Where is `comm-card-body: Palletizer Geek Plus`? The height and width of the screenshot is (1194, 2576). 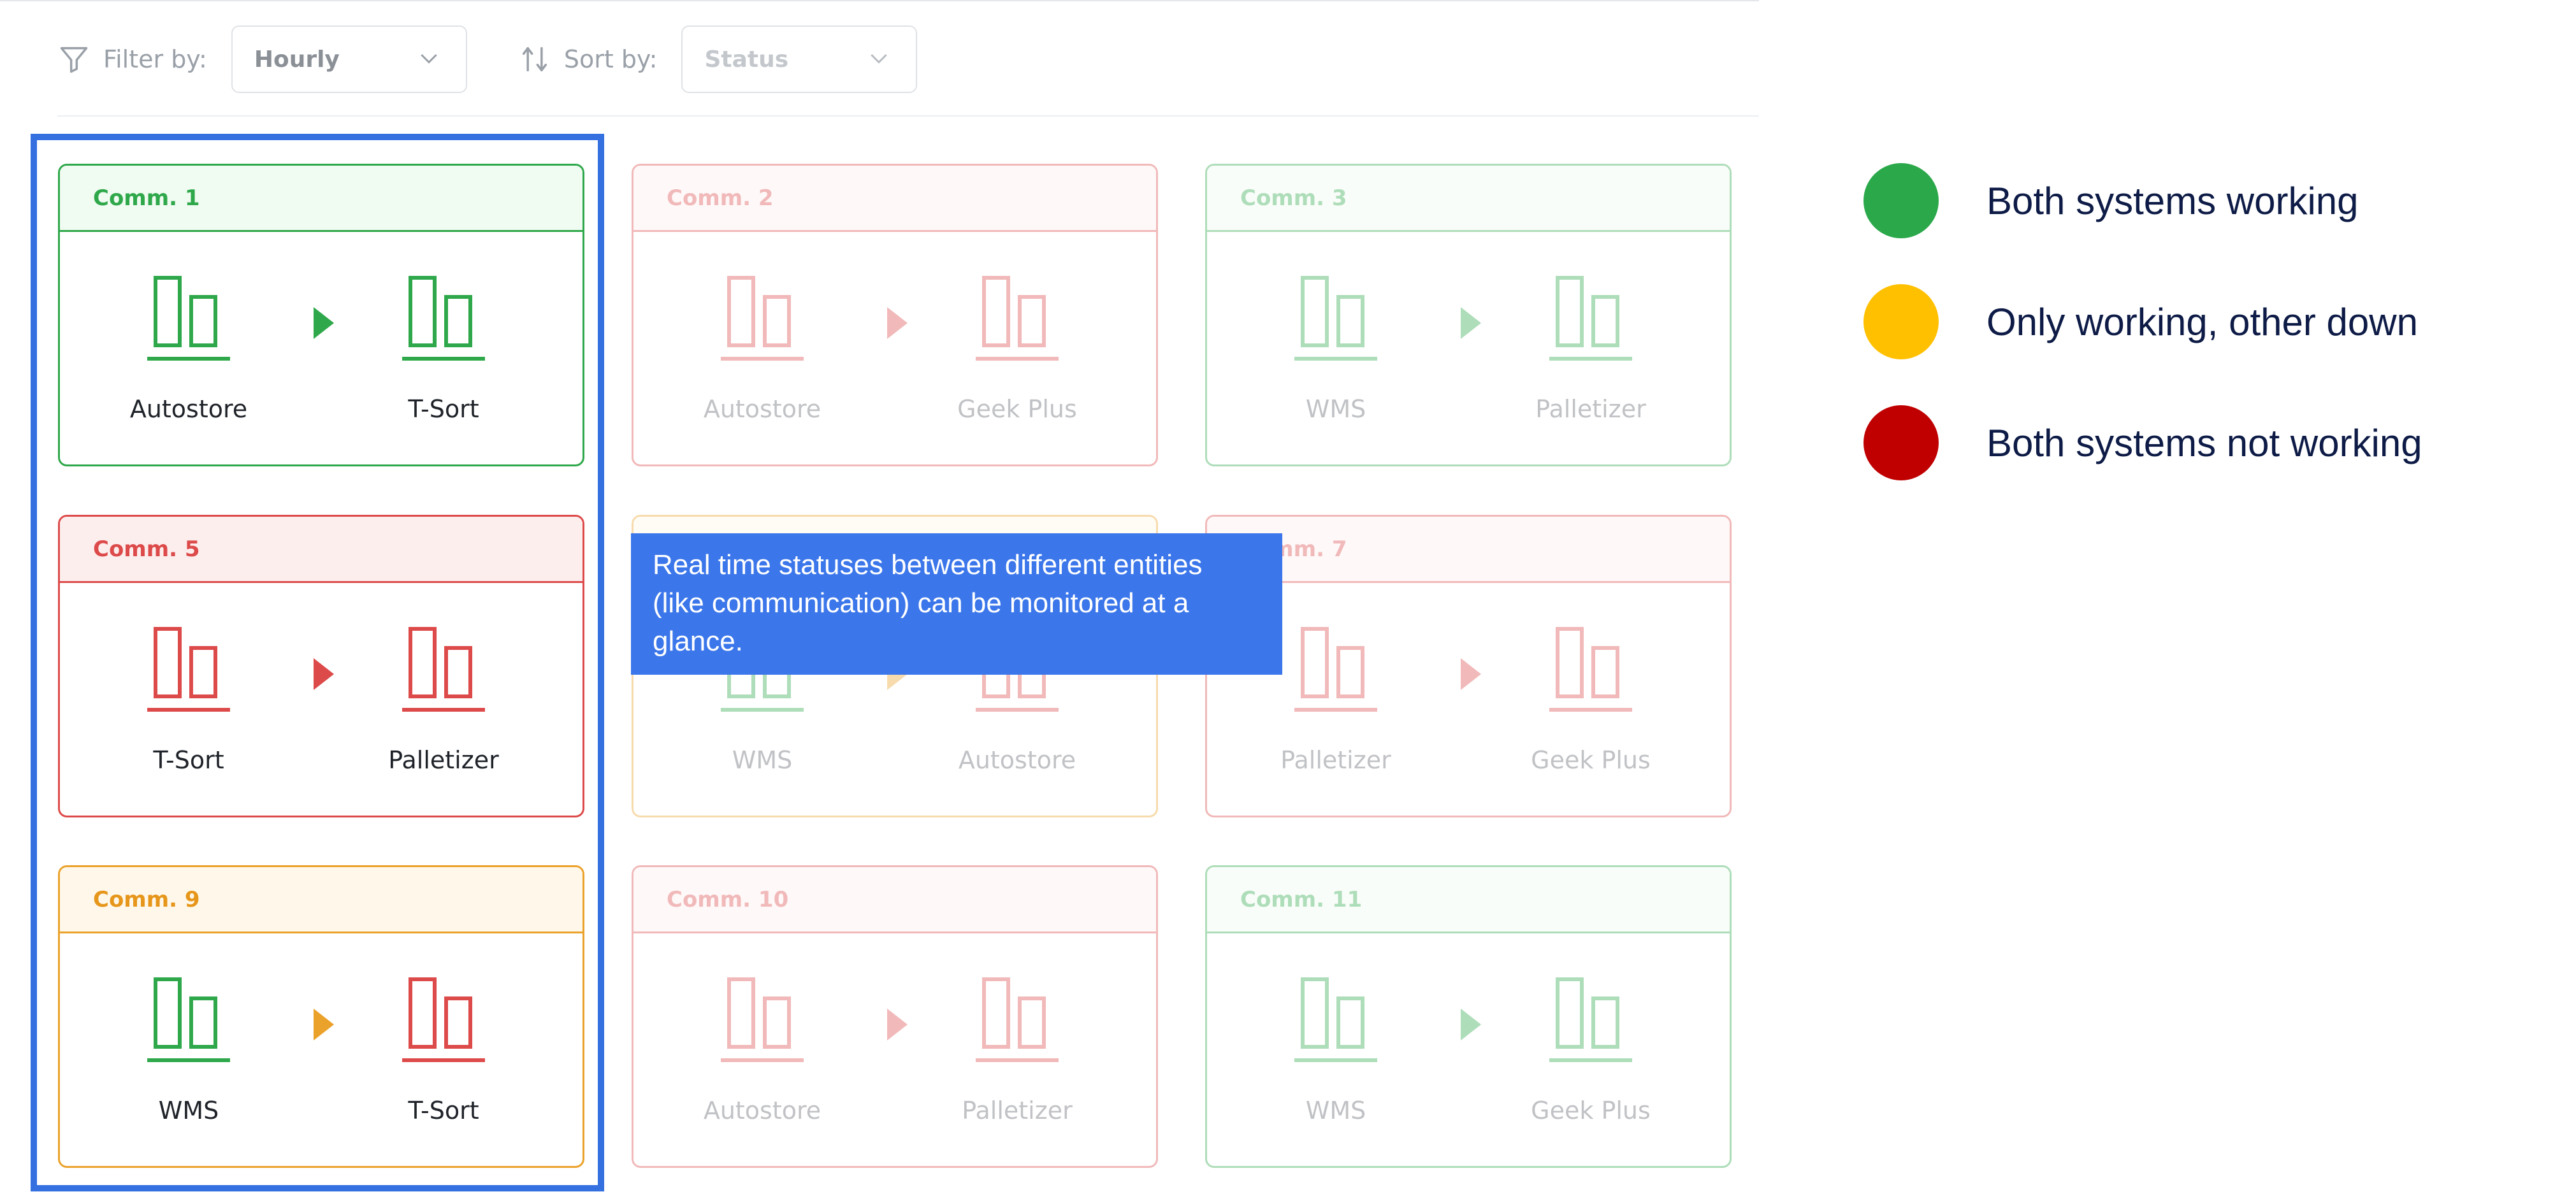
comm-card-body: Palletizer Geek Plus is located at coordinates (1468, 699).